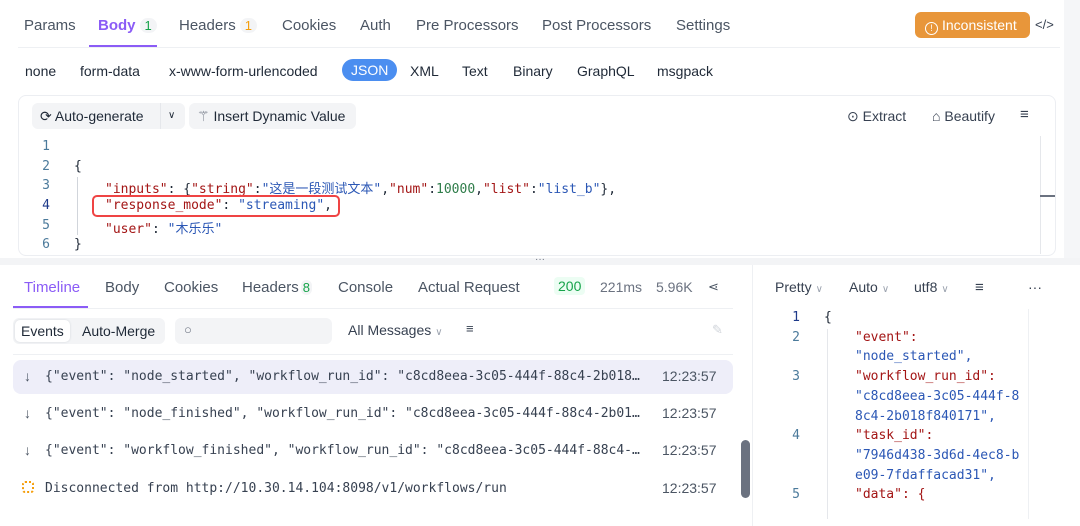  I want to click on body-type-text: Text, so click(475, 71).